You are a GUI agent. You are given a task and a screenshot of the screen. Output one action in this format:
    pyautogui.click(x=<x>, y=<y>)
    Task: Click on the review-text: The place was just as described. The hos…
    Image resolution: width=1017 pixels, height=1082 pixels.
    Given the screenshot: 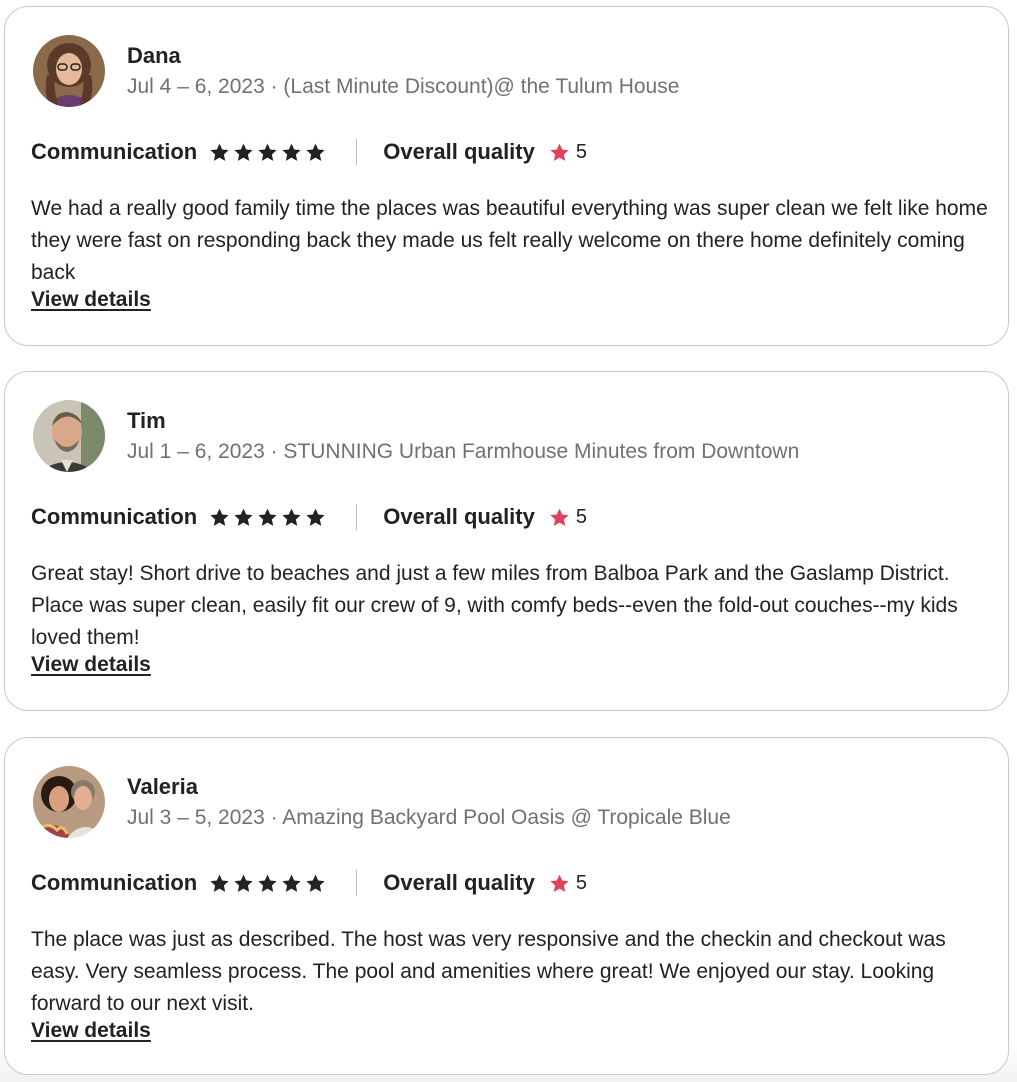 What is the action you would take?
    pyautogui.click(x=488, y=971)
    